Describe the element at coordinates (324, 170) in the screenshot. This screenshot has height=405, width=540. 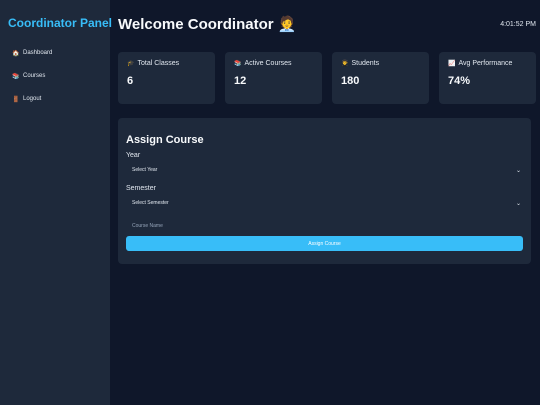
I see `year-select: Select Year ⌄` at that location.